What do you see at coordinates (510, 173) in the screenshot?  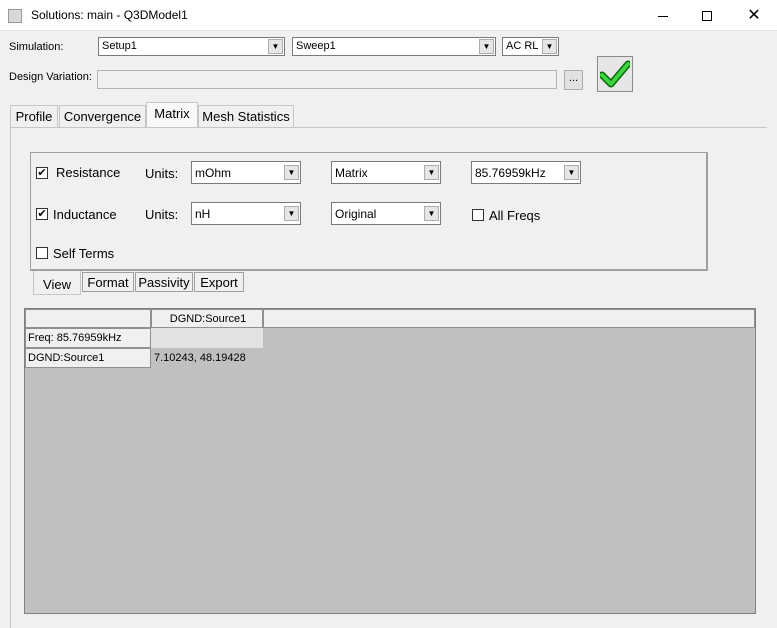 I see `frequency-value: 85.76959kHz` at bounding box center [510, 173].